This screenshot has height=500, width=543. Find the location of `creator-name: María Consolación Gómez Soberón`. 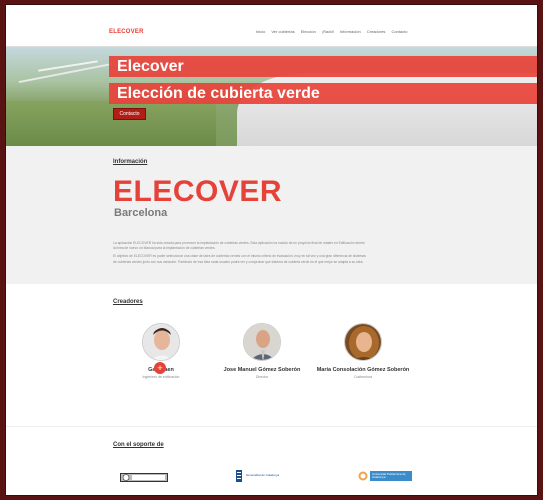

creator-name: María Consolación Gómez Soberón is located at coordinates (363, 370).